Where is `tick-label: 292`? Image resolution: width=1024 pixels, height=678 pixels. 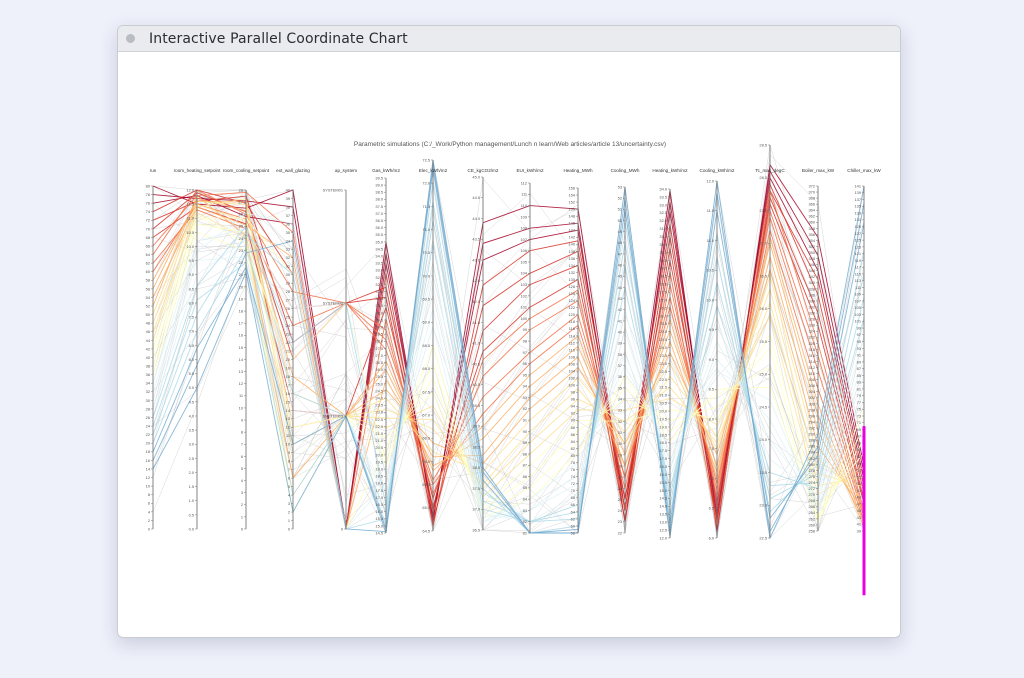 tick-label: 292 is located at coordinates (812, 428).